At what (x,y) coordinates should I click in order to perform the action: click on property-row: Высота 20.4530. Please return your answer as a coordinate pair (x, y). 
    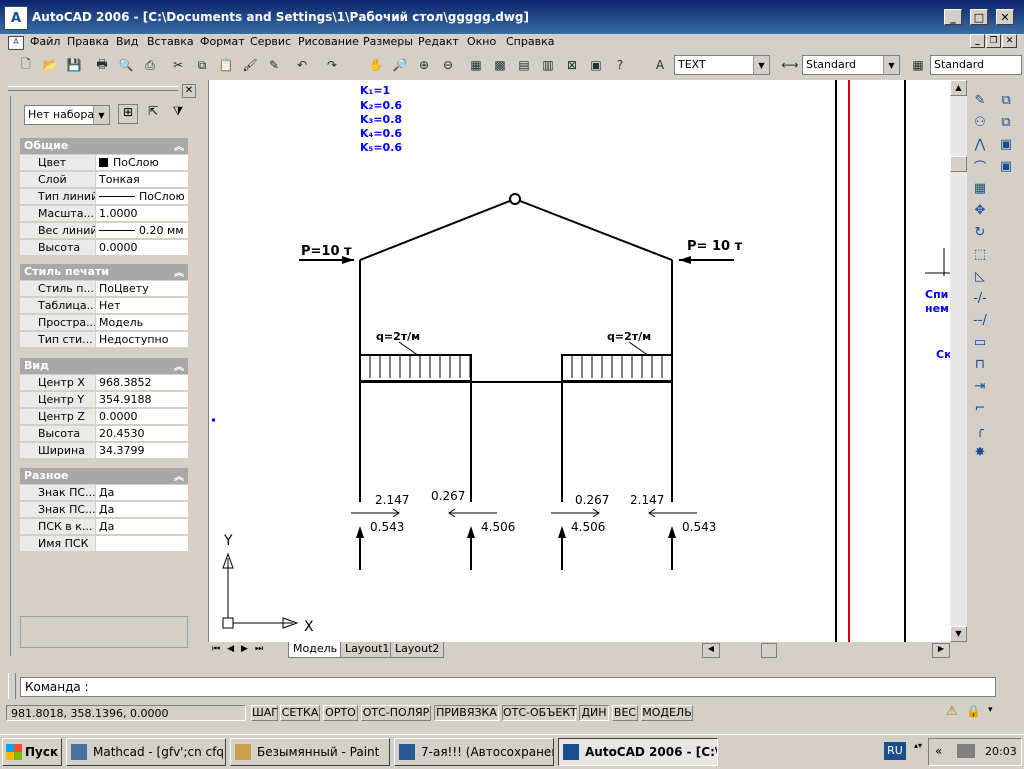
    Looking at the image, I should click on (104, 434).